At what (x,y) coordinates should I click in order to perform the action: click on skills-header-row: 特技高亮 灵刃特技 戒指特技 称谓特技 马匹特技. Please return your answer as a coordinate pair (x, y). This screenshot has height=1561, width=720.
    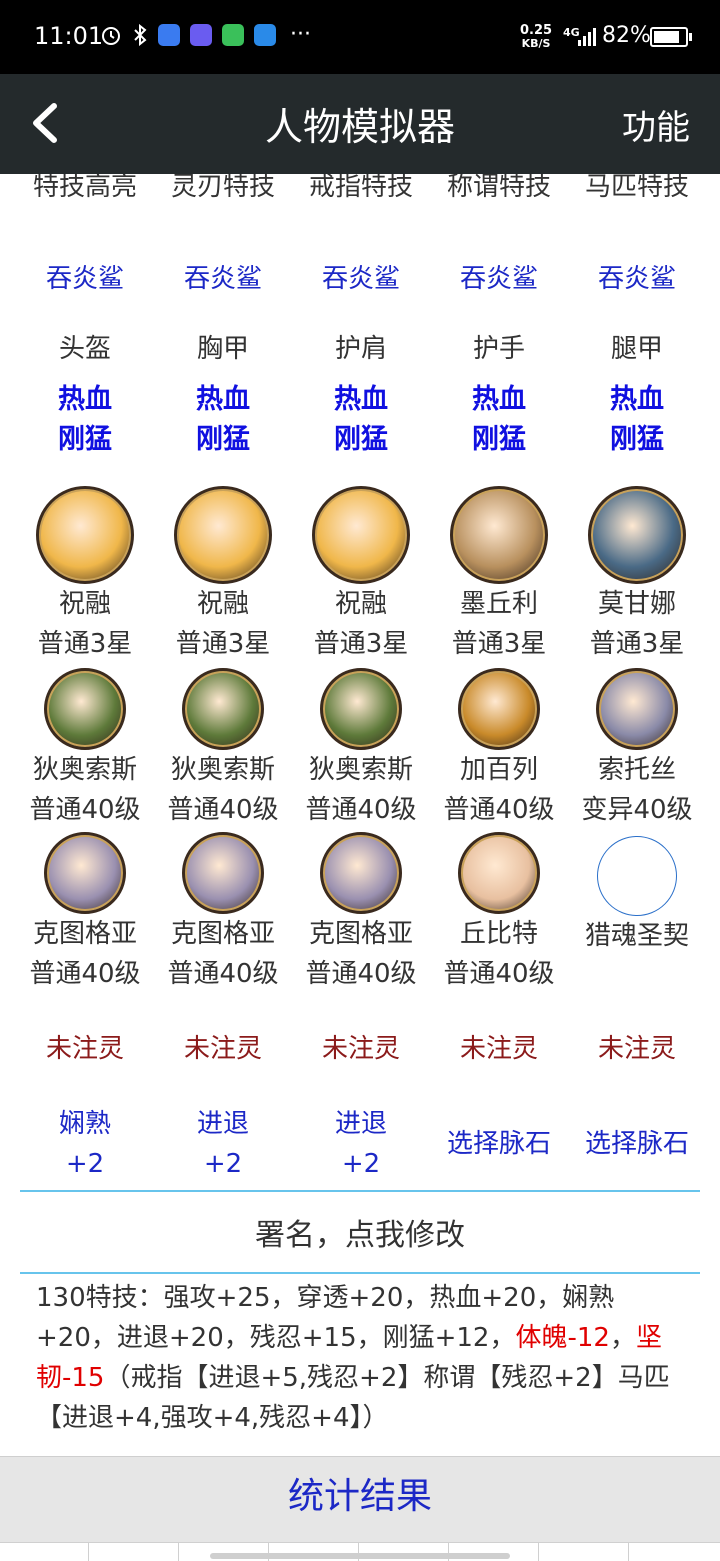
    Looking at the image, I should click on (361, 188).